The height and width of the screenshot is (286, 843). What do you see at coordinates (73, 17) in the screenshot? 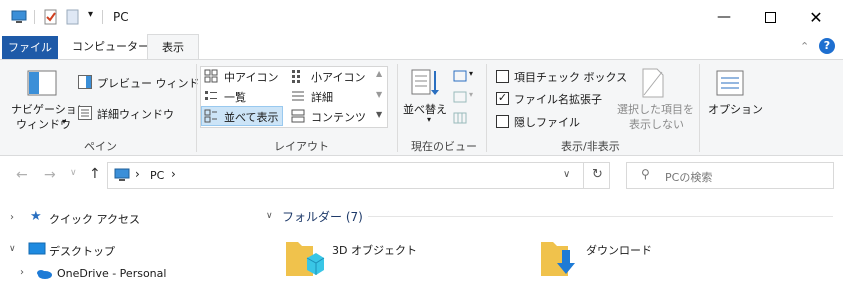
I see `new-folder-icon` at bounding box center [73, 17].